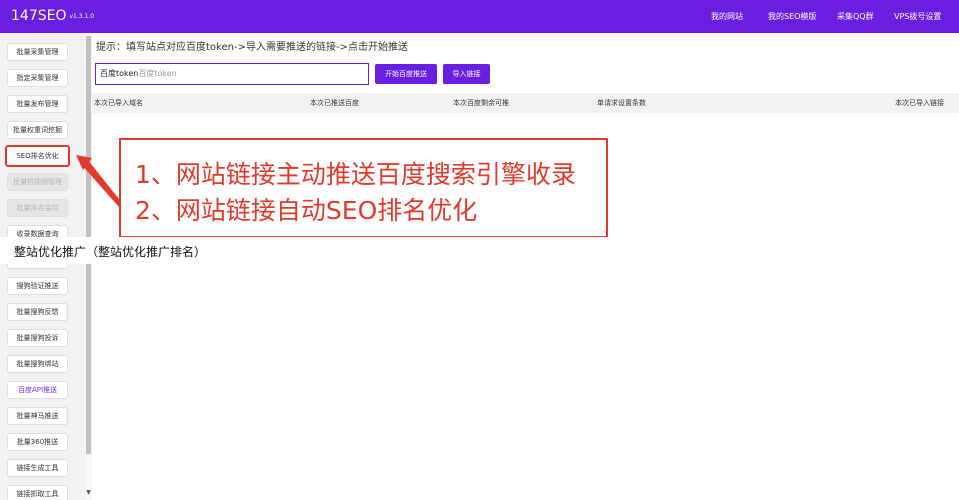 The height and width of the screenshot is (500, 959). I want to click on nav-collect-qq-groups: 采集QQ群, so click(855, 16).